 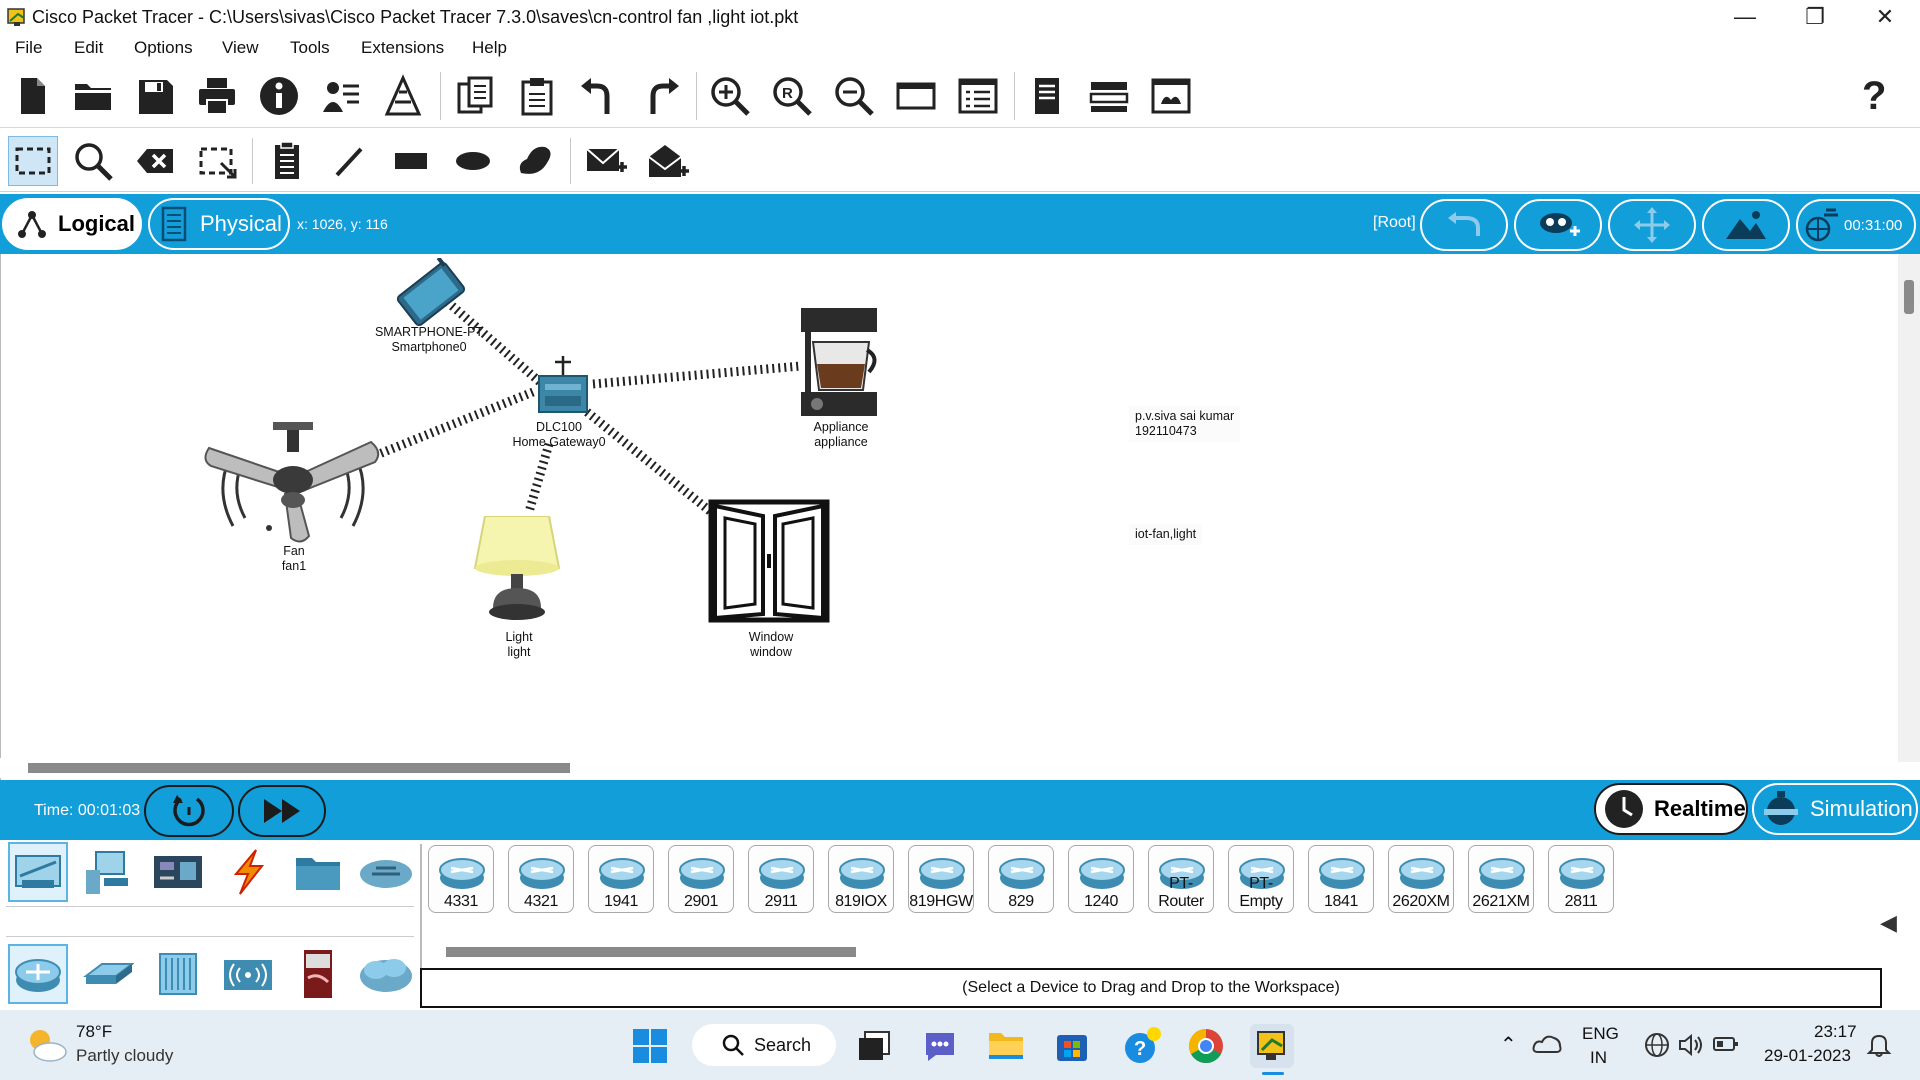 I want to click on wan-emulation-icon, so click(x=386, y=974).